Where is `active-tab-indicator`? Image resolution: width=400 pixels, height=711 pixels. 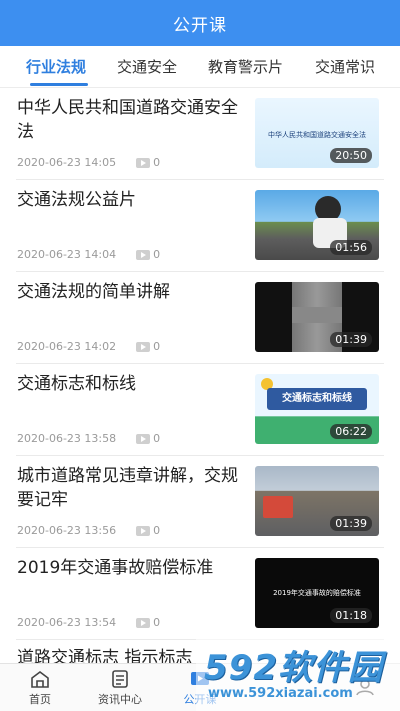 active-tab-indicator is located at coordinates (59, 84).